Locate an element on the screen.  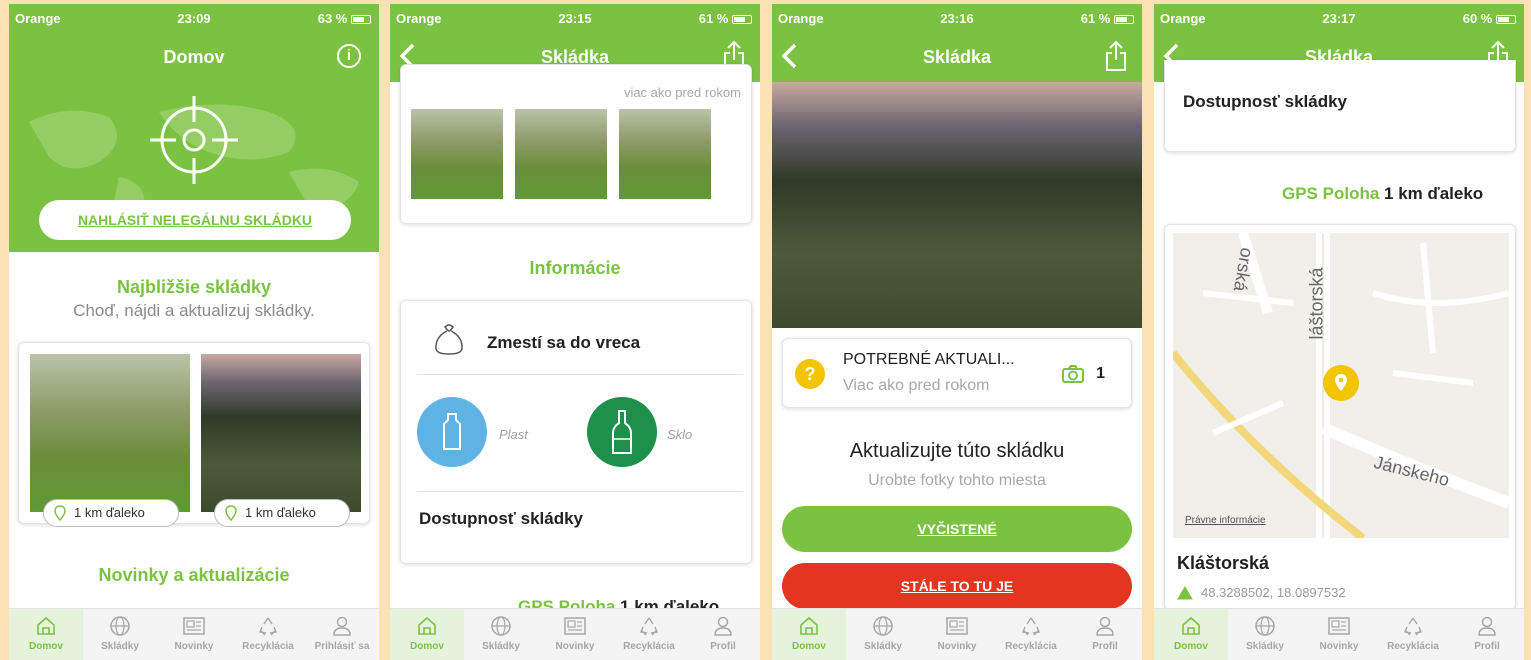
map-location-pin is located at coordinates (1341, 383).